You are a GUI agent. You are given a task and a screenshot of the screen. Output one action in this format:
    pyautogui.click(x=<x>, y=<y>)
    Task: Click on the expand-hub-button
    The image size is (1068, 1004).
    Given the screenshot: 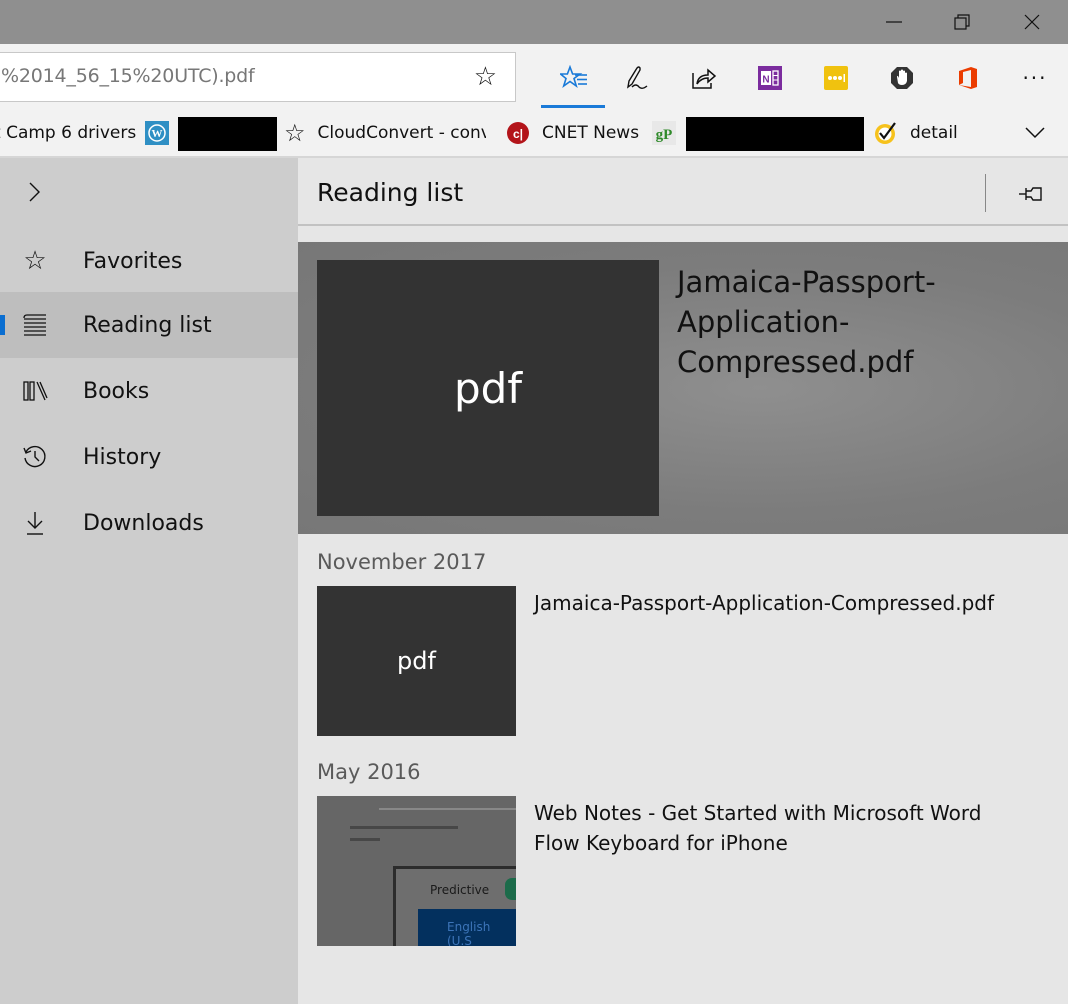 What is the action you would take?
    pyautogui.click(x=34, y=192)
    